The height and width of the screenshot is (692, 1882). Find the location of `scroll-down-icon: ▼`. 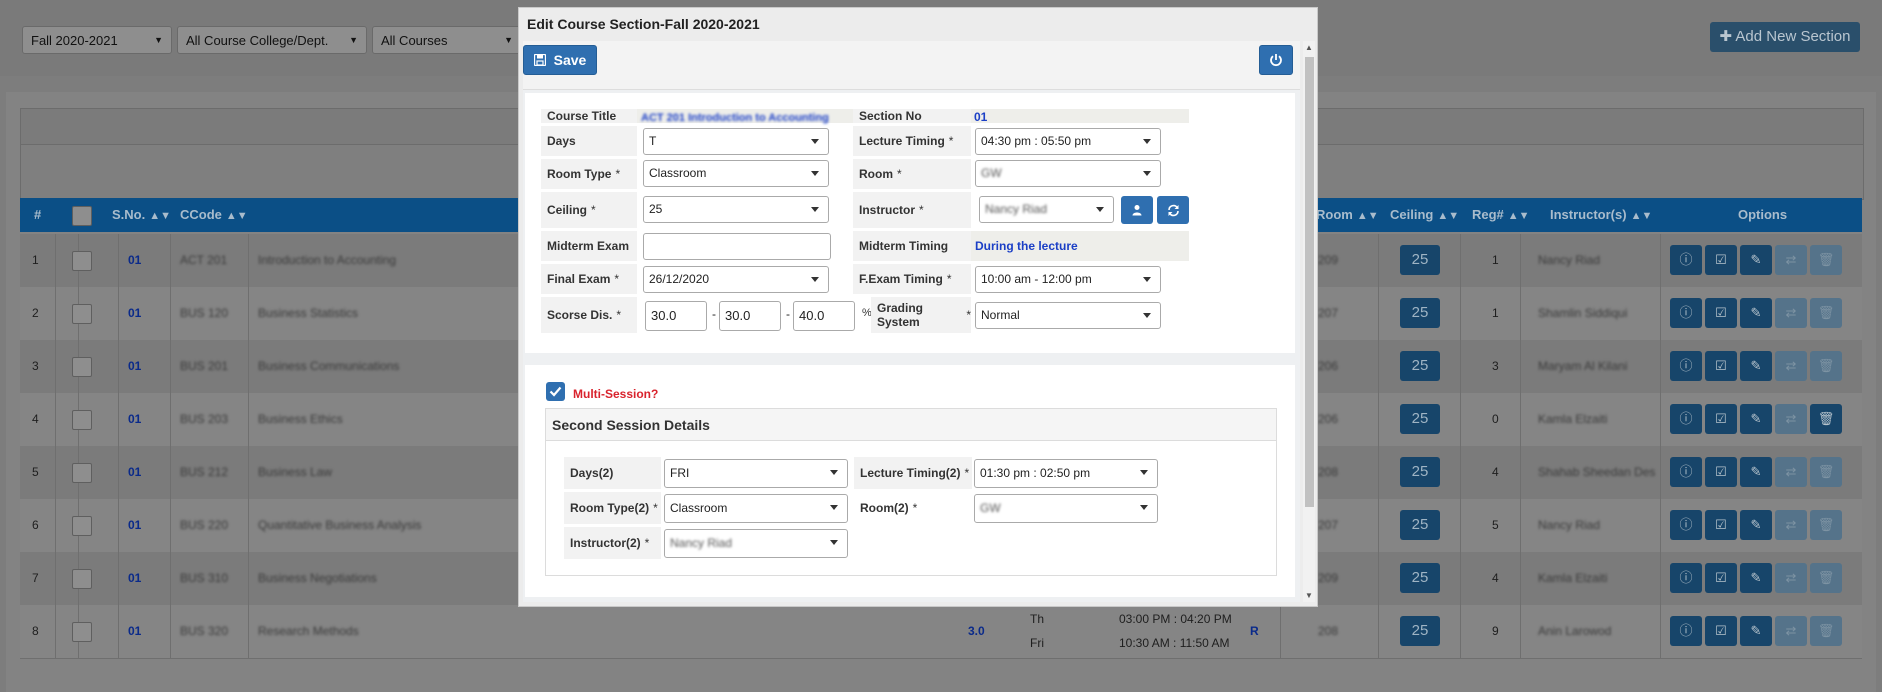

scroll-down-icon: ▼ is located at coordinates (1309, 595).